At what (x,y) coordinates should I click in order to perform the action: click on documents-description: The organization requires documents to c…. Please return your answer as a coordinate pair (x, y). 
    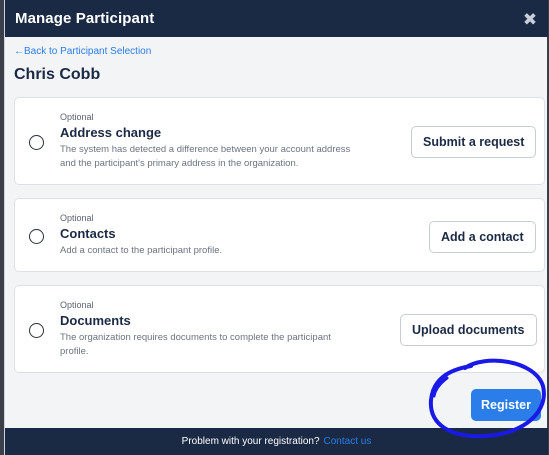
    Looking at the image, I should click on (195, 345).